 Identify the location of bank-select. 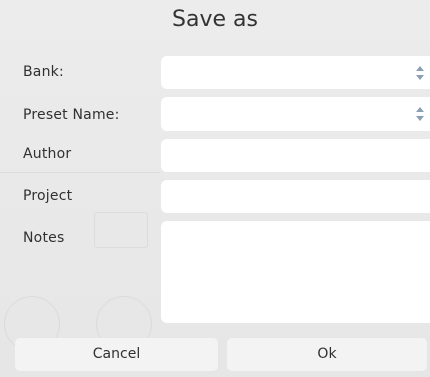
(295, 72).